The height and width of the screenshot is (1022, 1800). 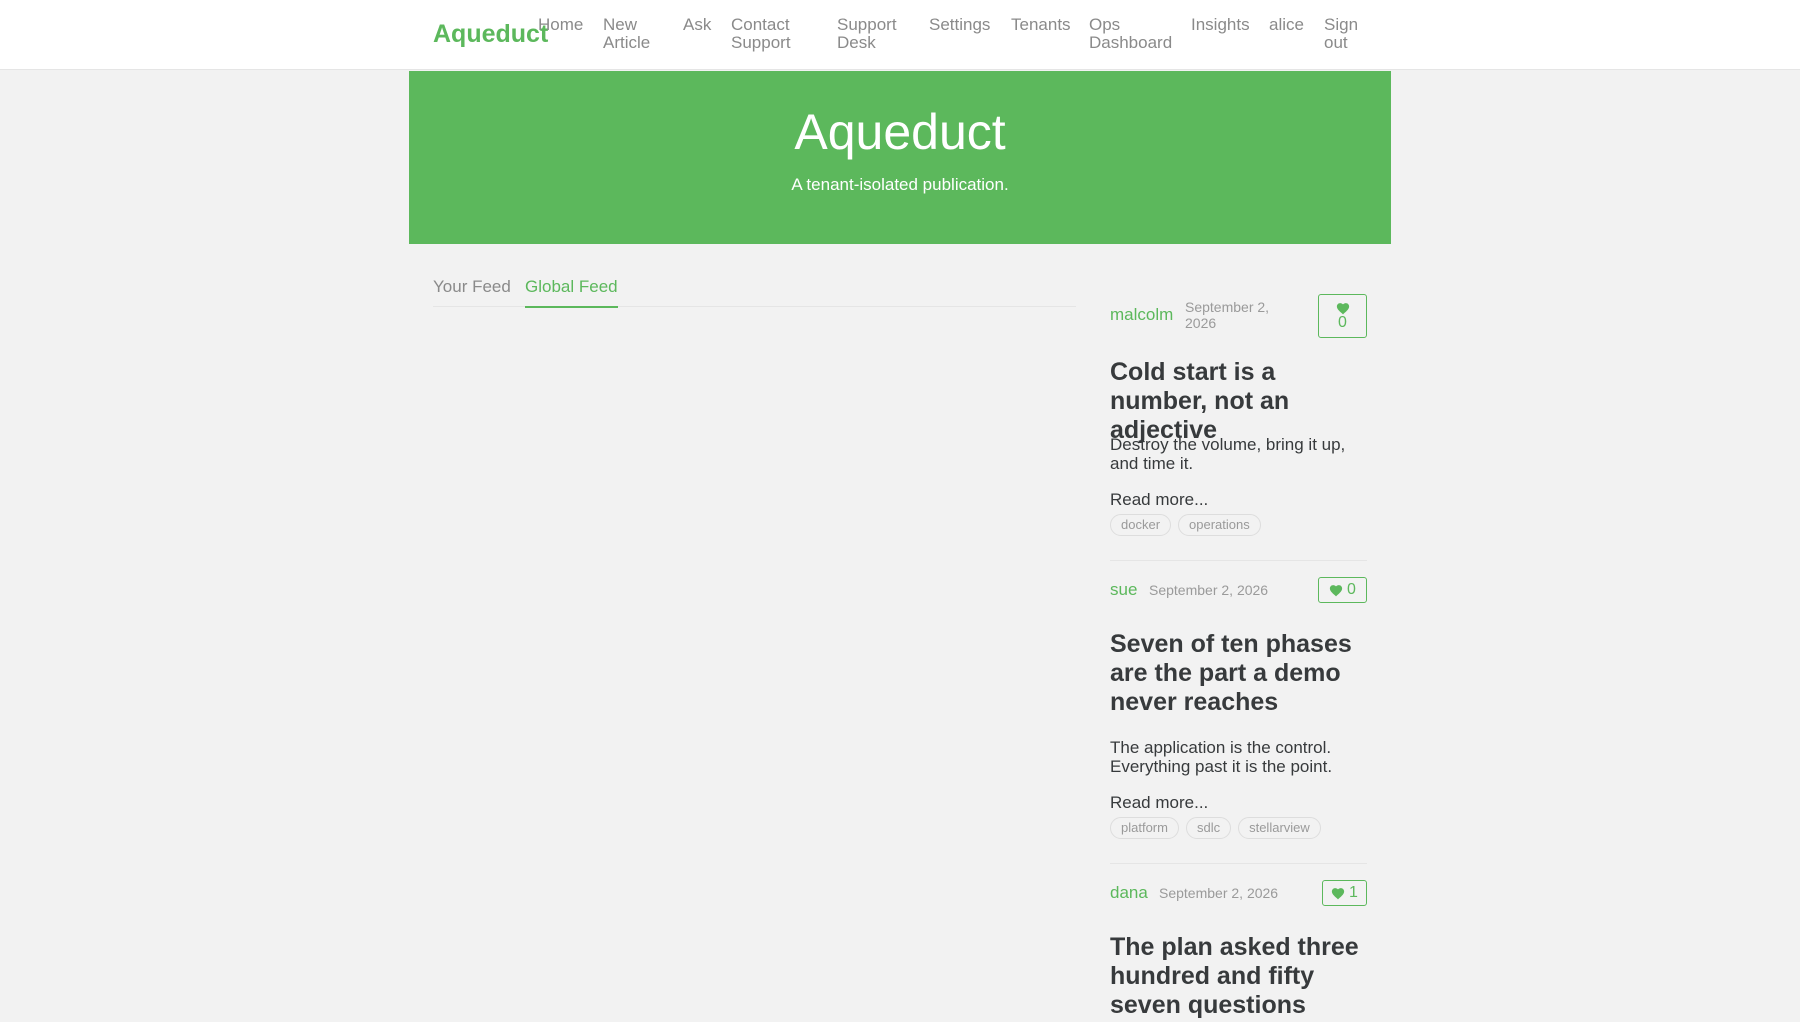 I want to click on article-author: dana, so click(x=1129, y=893).